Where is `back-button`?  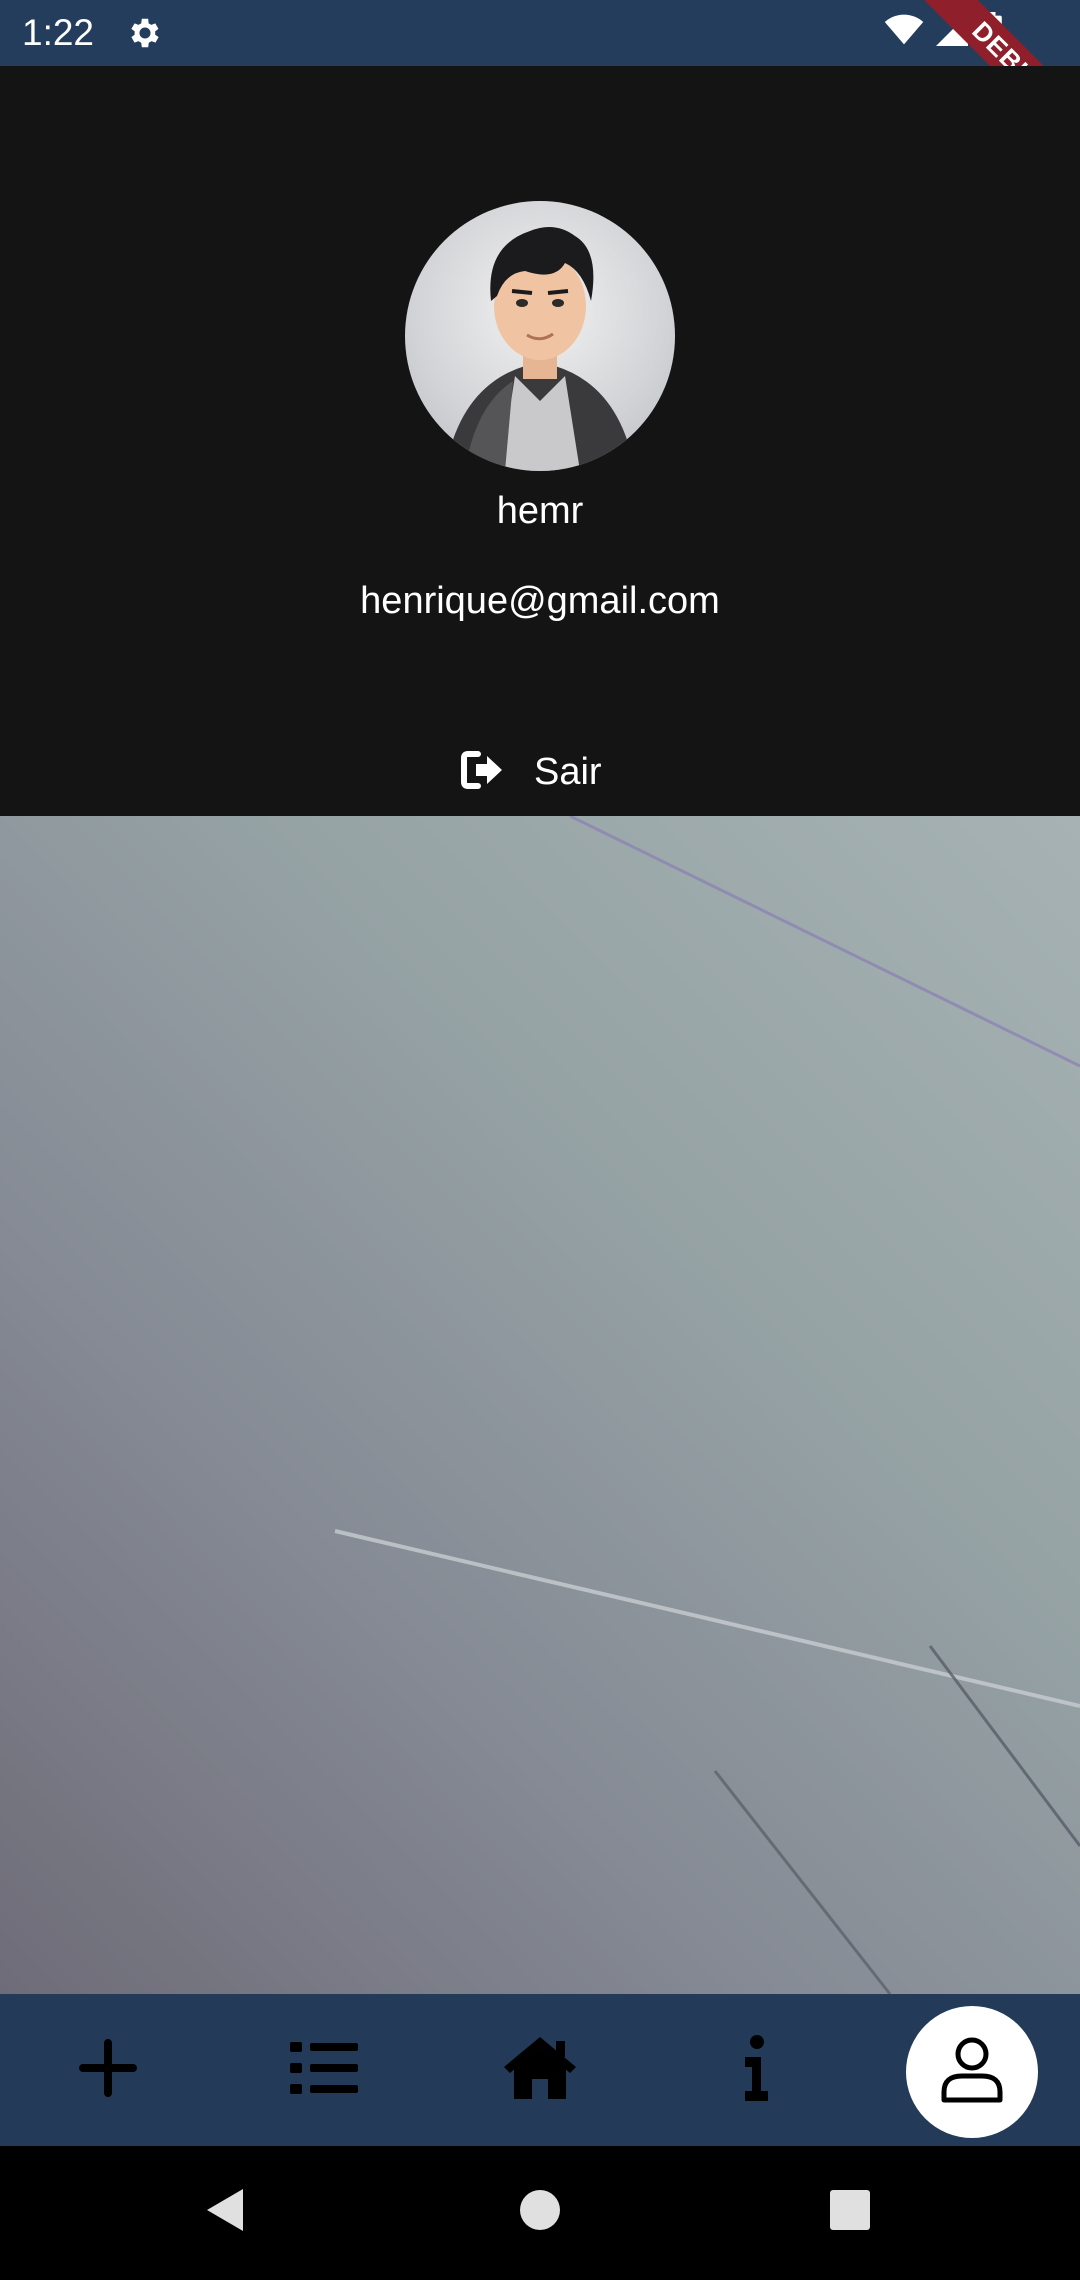
back-button is located at coordinates (225, 2212).